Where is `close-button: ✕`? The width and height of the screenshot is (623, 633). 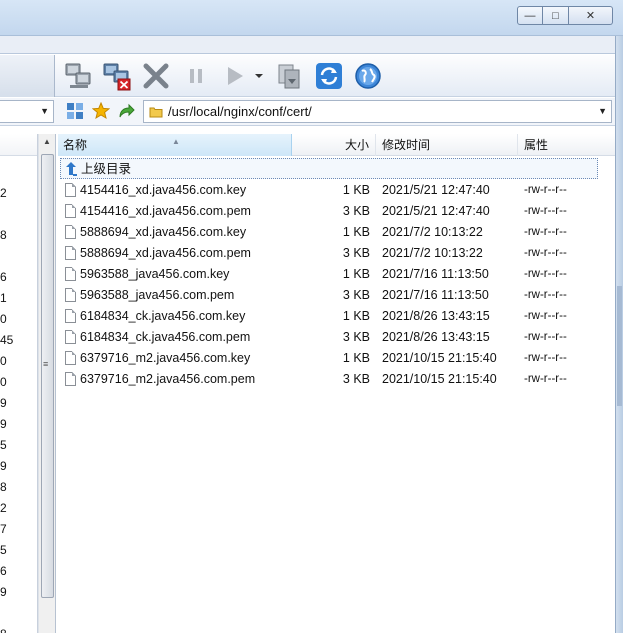 close-button: ✕ is located at coordinates (591, 15).